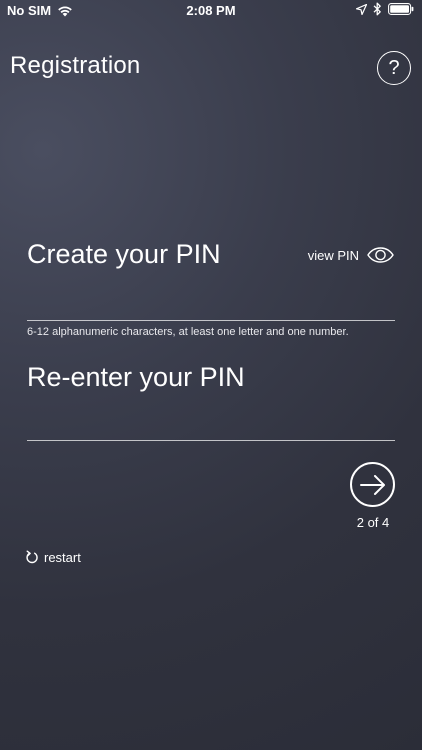  I want to click on next-button, so click(372, 484).